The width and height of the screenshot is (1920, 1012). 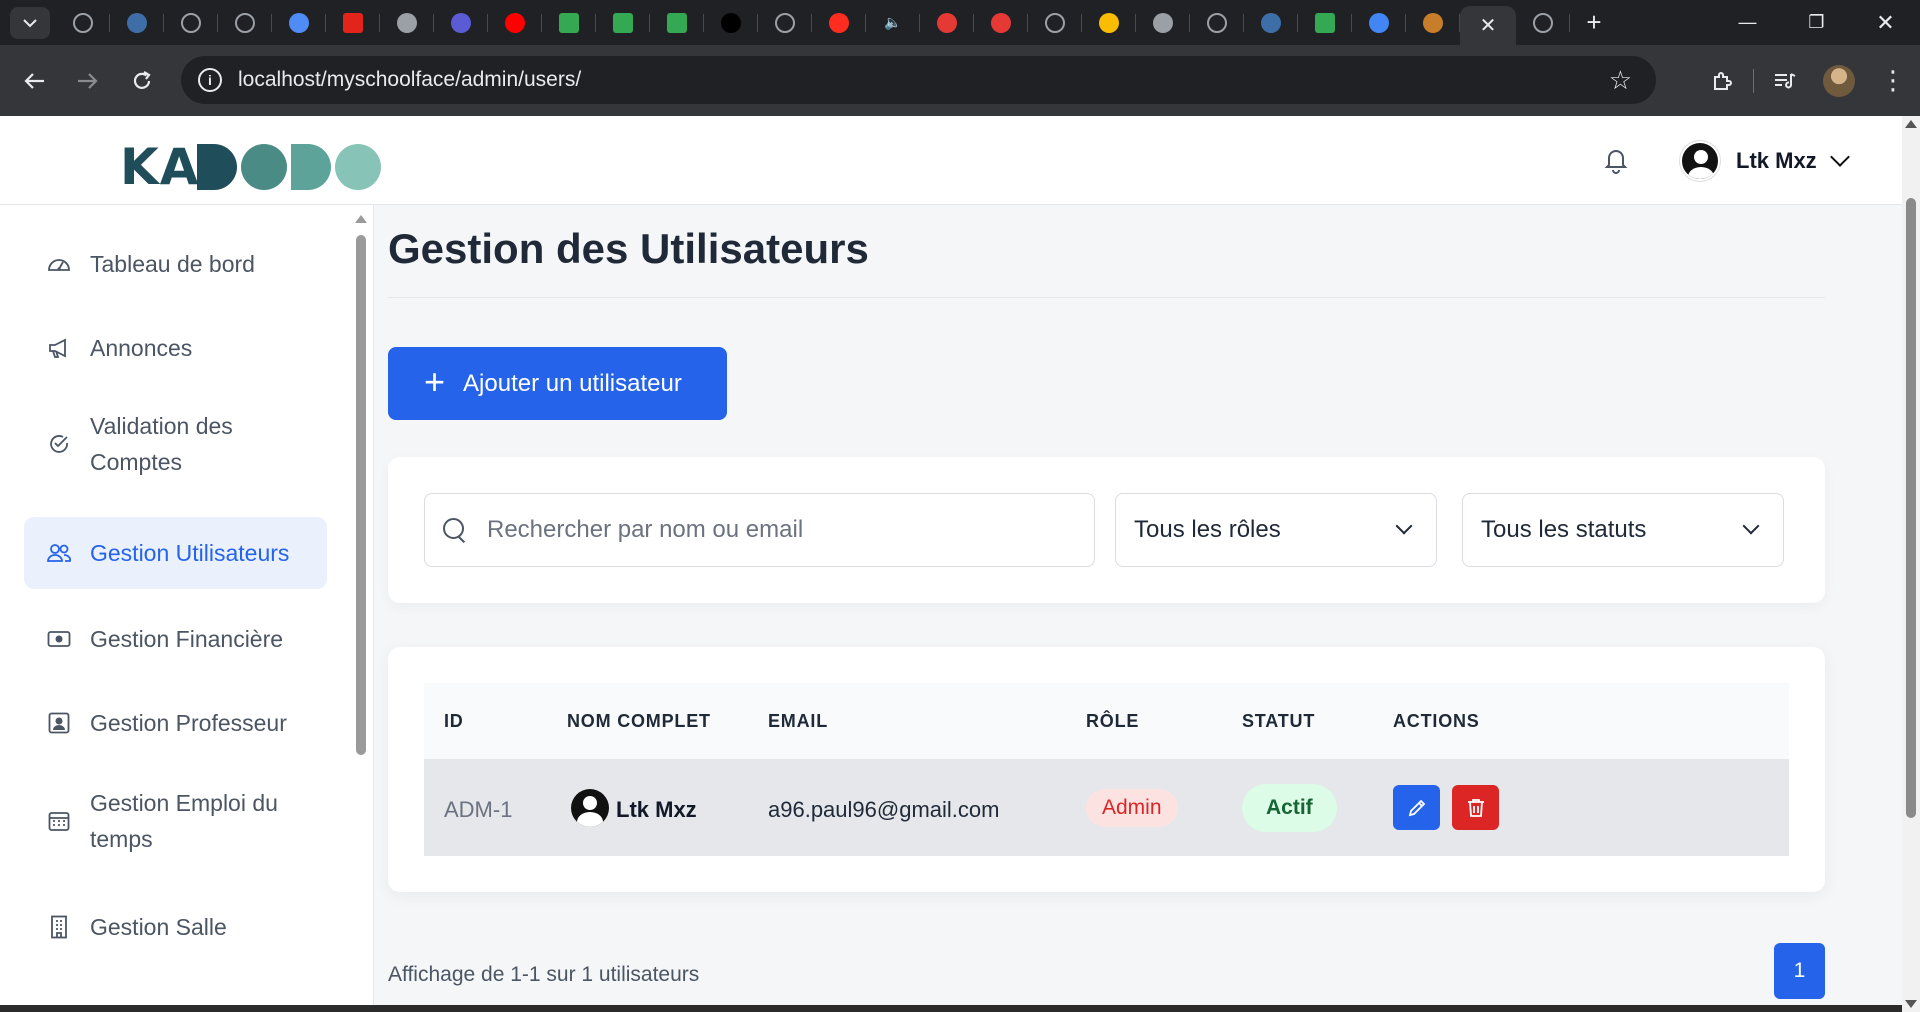 I want to click on role-filter-value: Tous les rôles, so click(x=1207, y=529).